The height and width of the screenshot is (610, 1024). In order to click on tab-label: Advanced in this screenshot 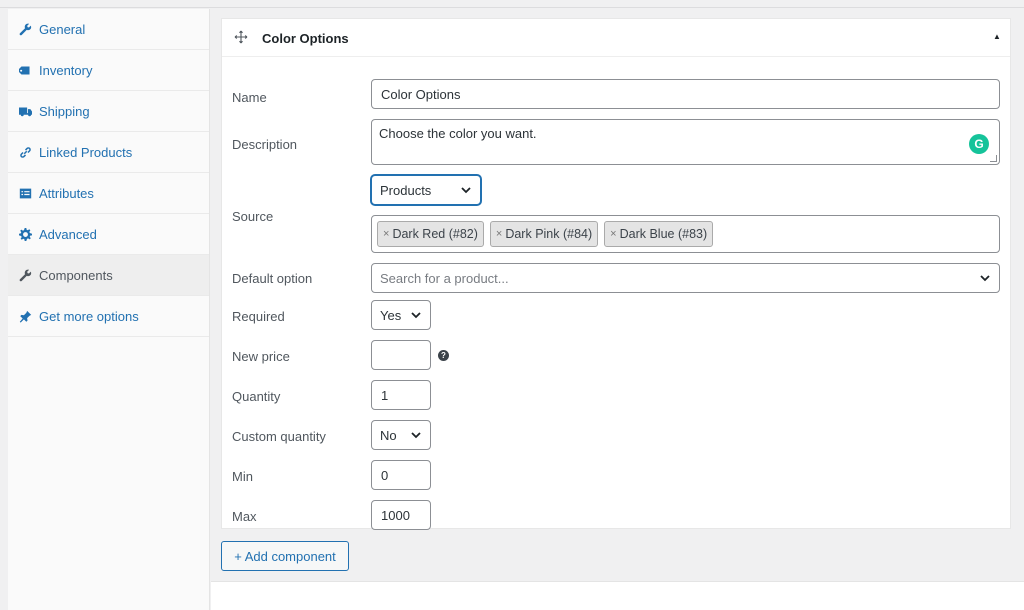, I will do `click(68, 234)`.